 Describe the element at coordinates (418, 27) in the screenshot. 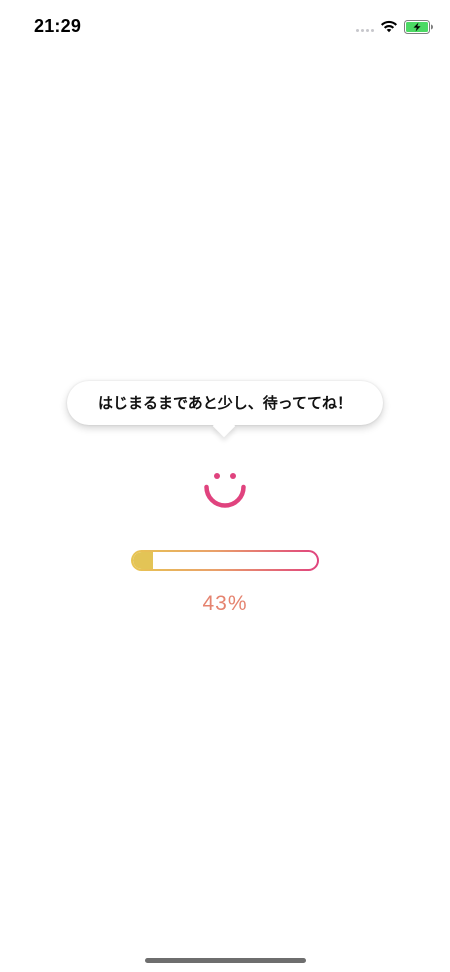

I see `battery-icon` at that location.